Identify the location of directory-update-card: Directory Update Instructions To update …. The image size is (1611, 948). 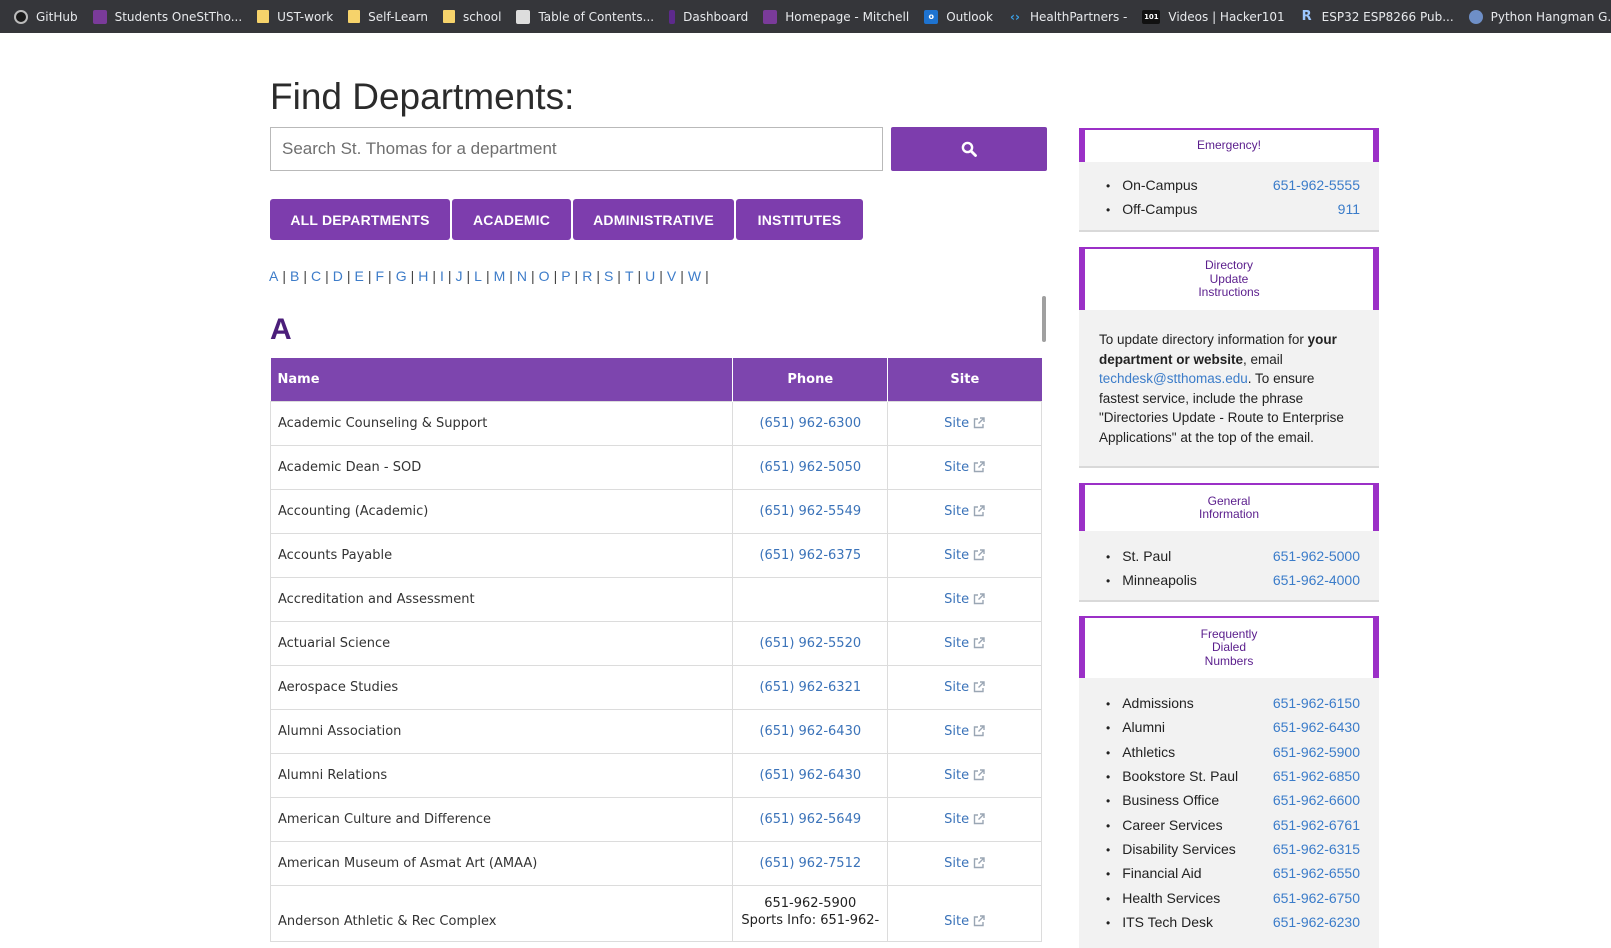
(1229, 357).